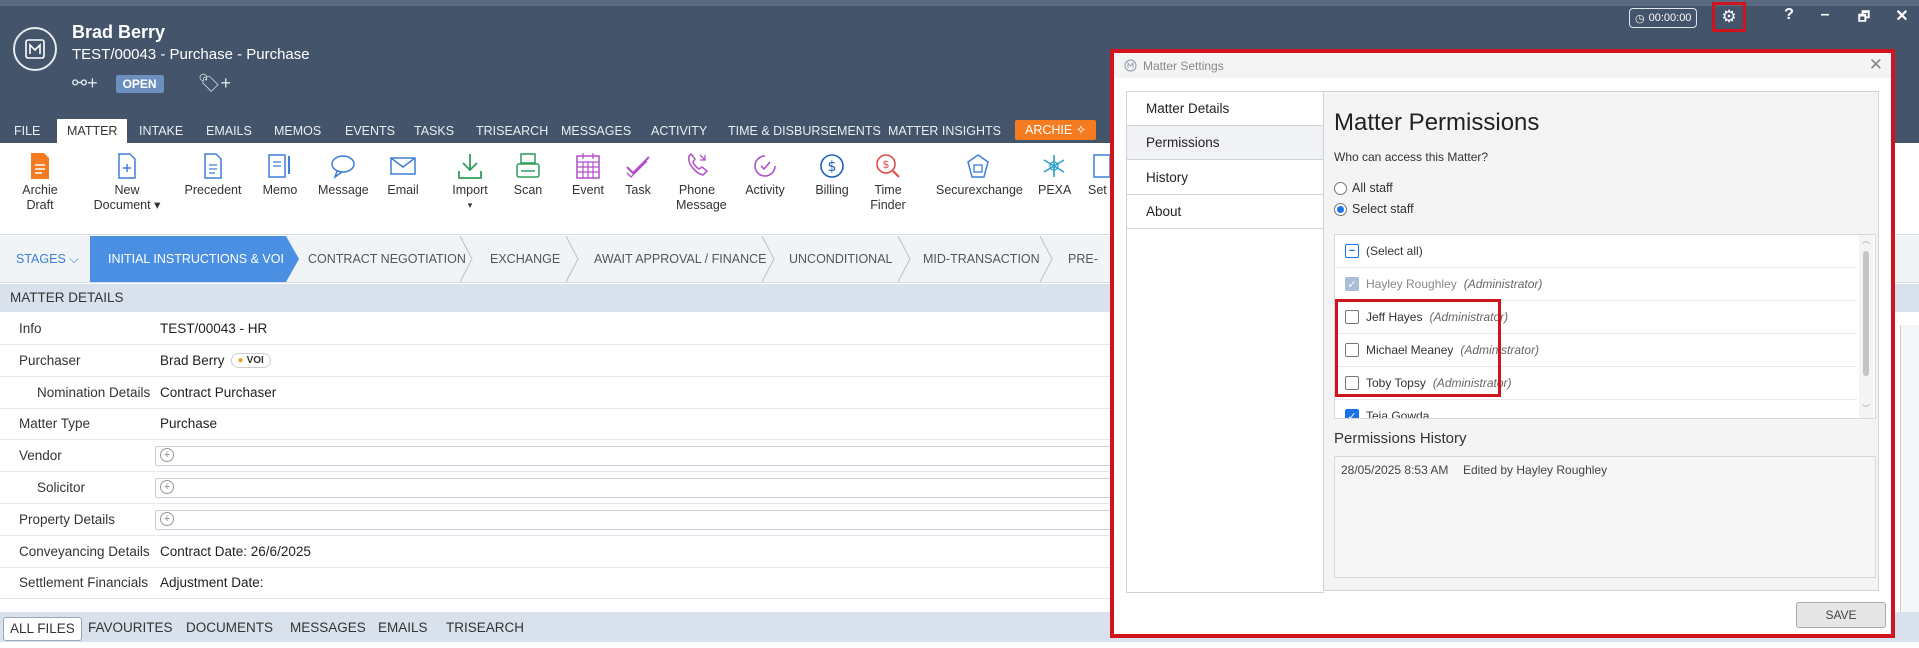  Describe the element at coordinates (679, 131) in the screenshot. I see `tab-activity: ACTIVITY` at that location.